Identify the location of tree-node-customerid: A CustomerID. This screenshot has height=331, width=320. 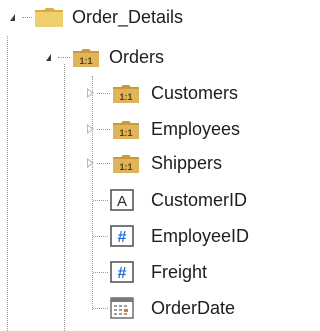
(140, 200).